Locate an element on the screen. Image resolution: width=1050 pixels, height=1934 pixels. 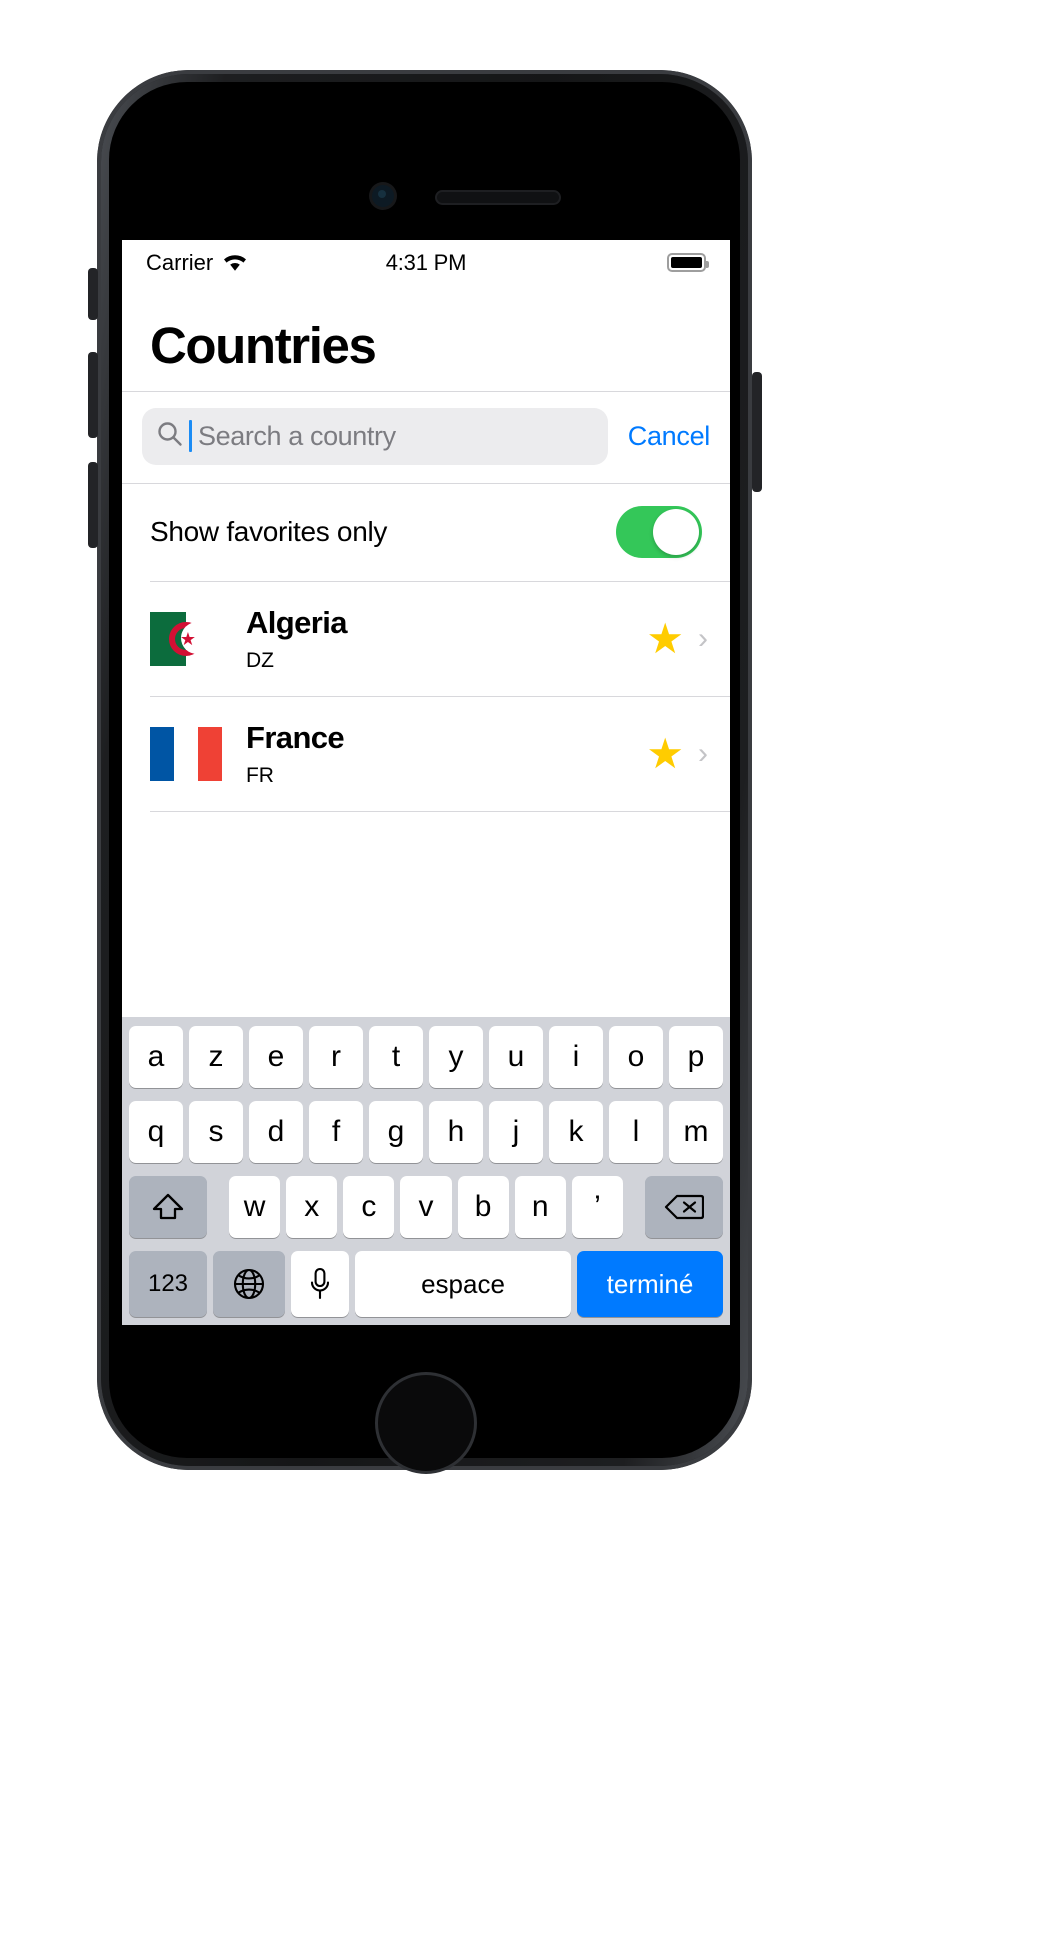
search-bar-row: Search a country Cancel is located at coordinates (426, 436).